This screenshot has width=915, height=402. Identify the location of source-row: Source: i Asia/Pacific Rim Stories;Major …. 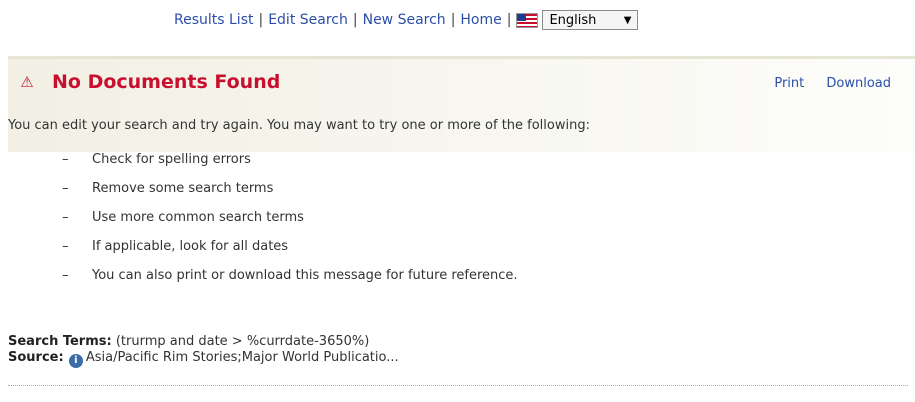
(203, 359).